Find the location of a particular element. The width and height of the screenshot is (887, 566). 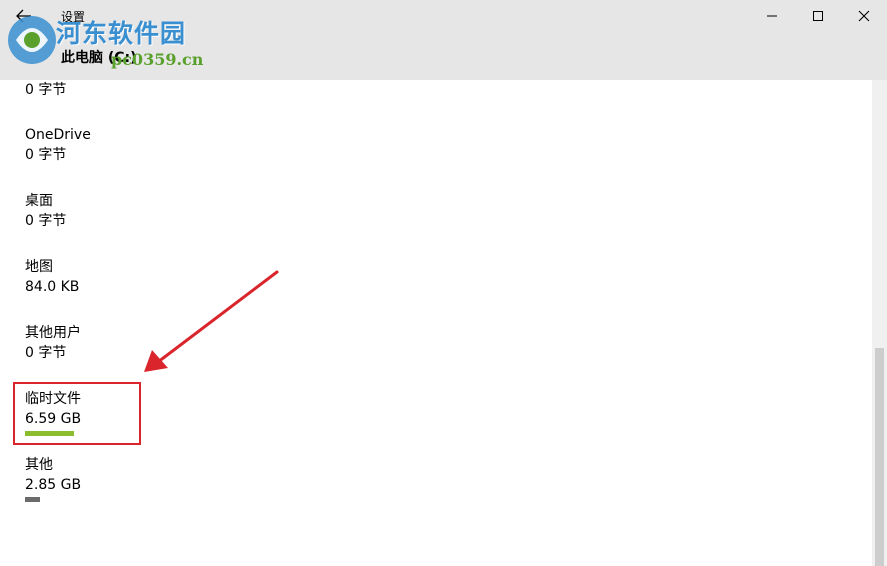

close-button is located at coordinates (864, 16).